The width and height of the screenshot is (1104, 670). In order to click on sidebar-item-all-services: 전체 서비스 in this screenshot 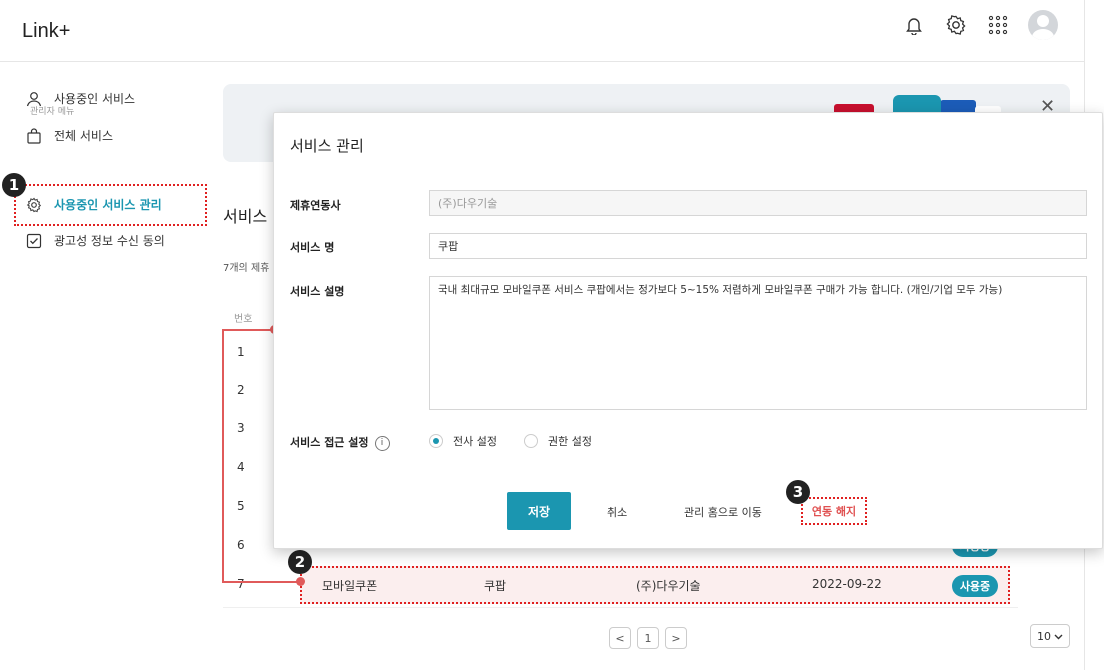, I will do `click(69, 135)`.